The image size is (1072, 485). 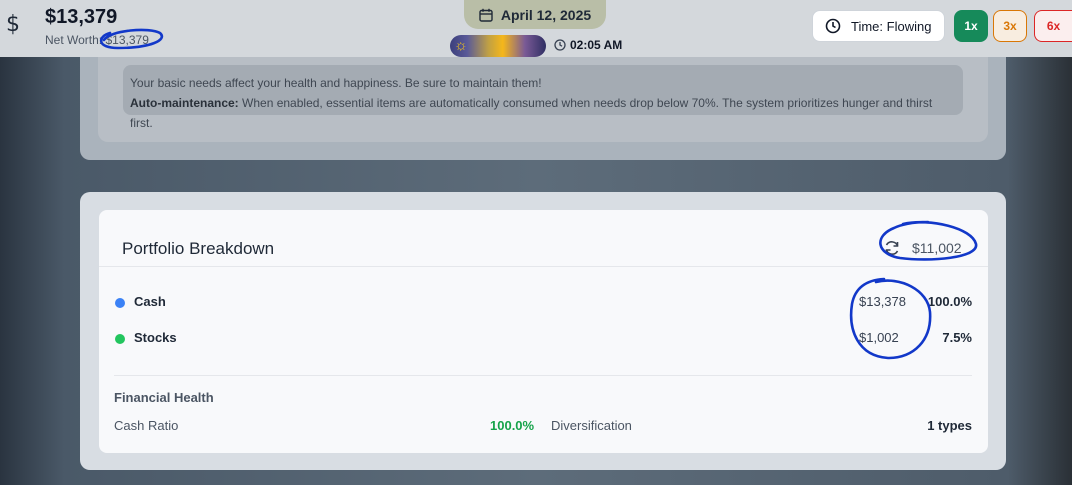 What do you see at coordinates (498, 46) in the screenshot?
I see `daylight-bar: ☼` at bounding box center [498, 46].